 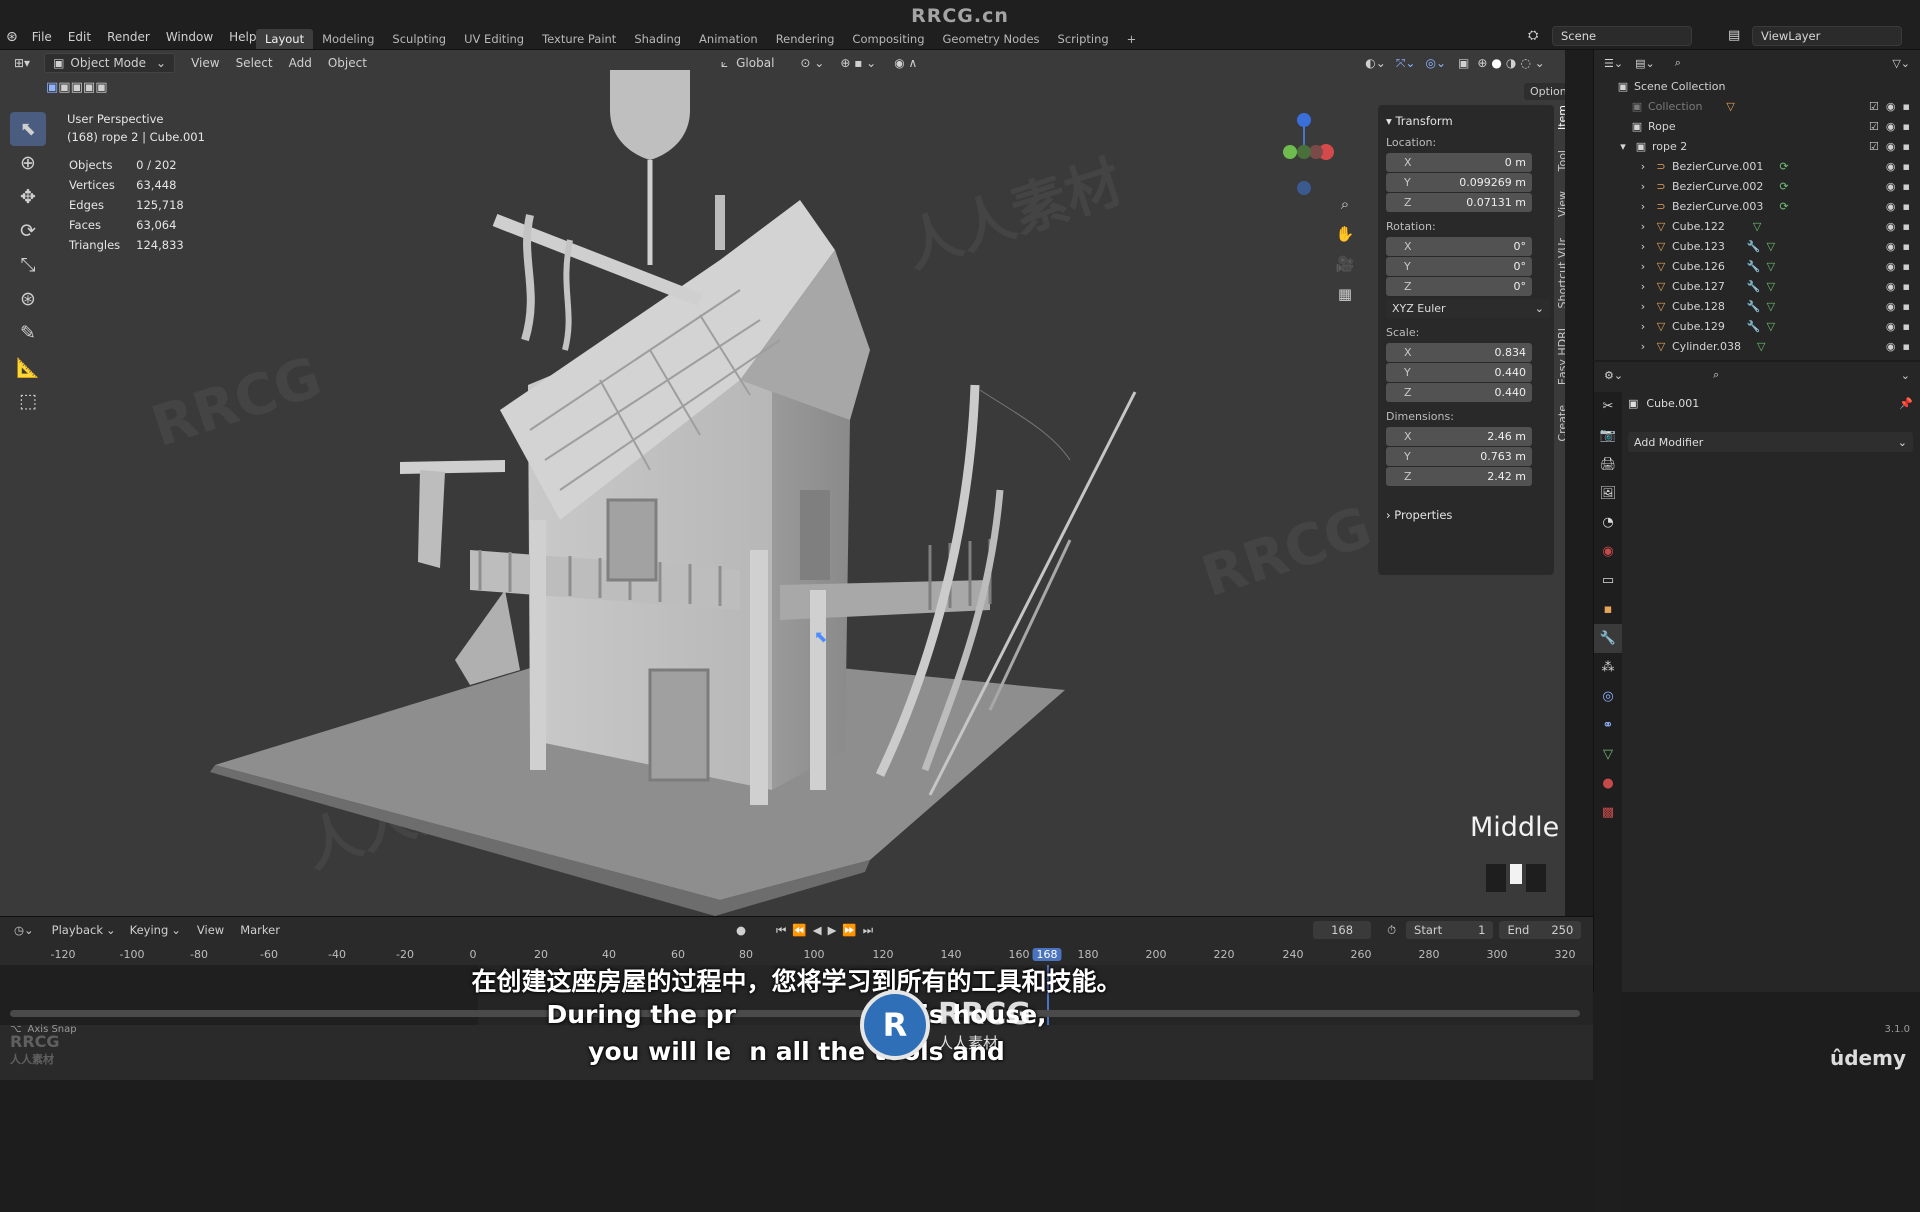 What do you see at coordinates (1560, 423) in the screenshot?
I see `sidebar-tab-create: Create` at bounding box center [1560, 423].